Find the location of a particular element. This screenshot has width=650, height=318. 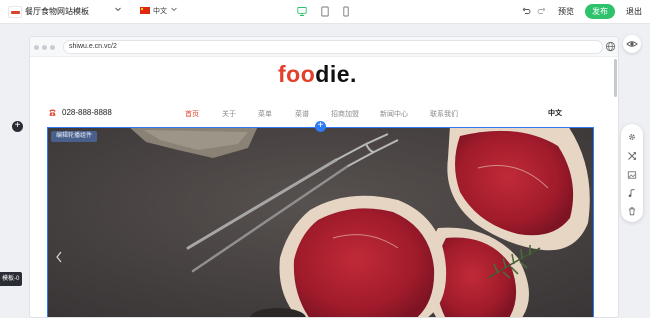

preview-button: 预览 is located at coordinates (566, 11).